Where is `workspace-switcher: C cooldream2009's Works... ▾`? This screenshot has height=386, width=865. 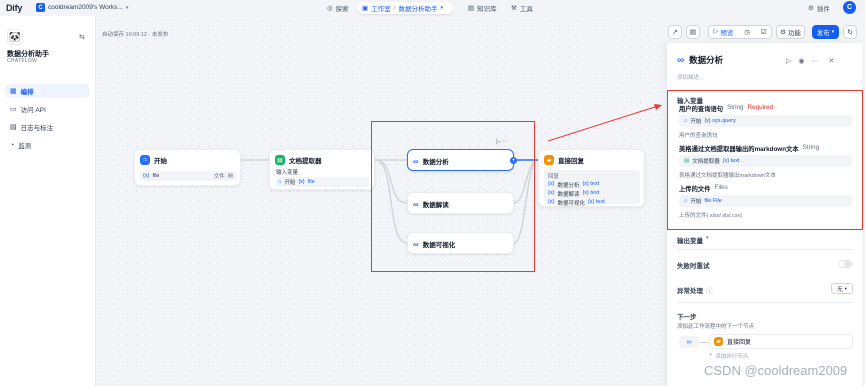
workspace-switcher: C cooldream2009's Works... ▾ is located at coordinates (82, 7).